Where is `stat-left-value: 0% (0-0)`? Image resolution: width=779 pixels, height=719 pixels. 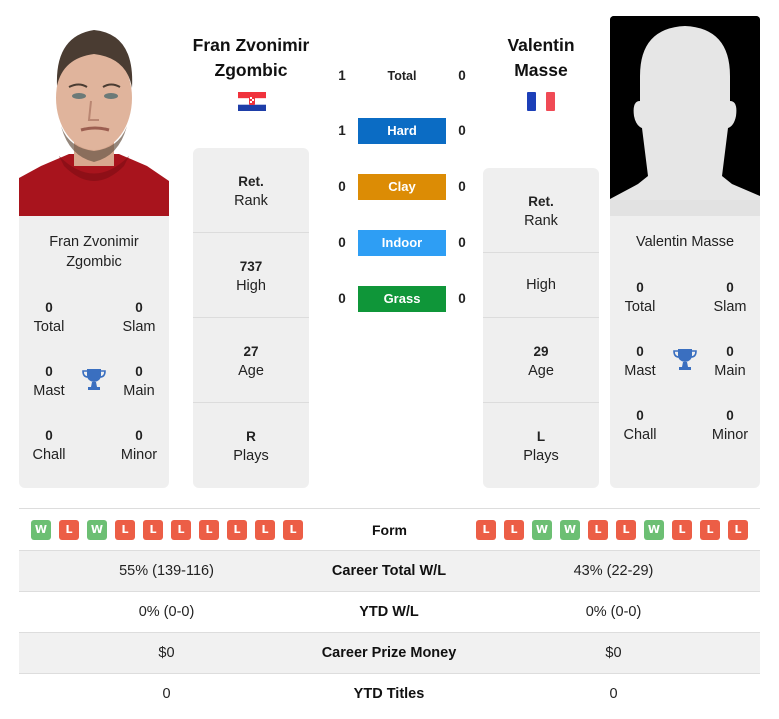 stat-left-value: 0% (0-0) is located at coordinates (166, 612).